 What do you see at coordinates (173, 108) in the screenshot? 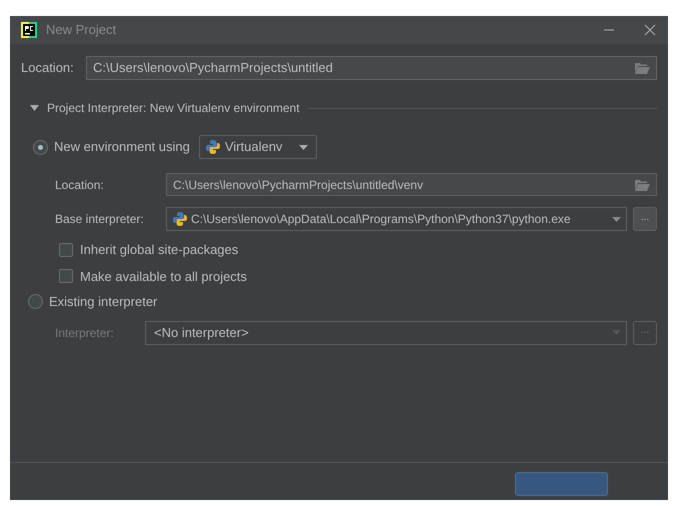
I see `section-title: Project Interpreter: New Virtualenv environment` at bounding box center [173, 108].